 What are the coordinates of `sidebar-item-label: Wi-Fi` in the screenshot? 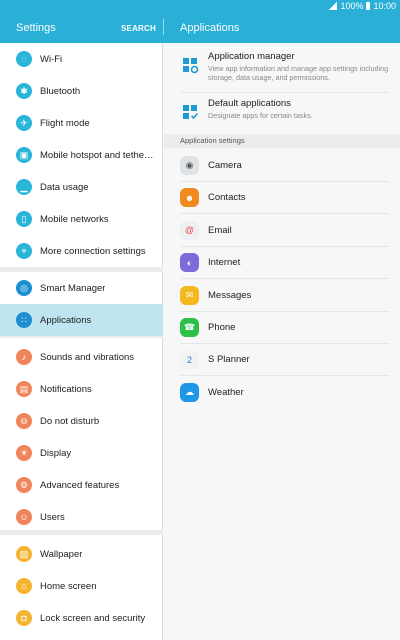 It's located at (51, 59).